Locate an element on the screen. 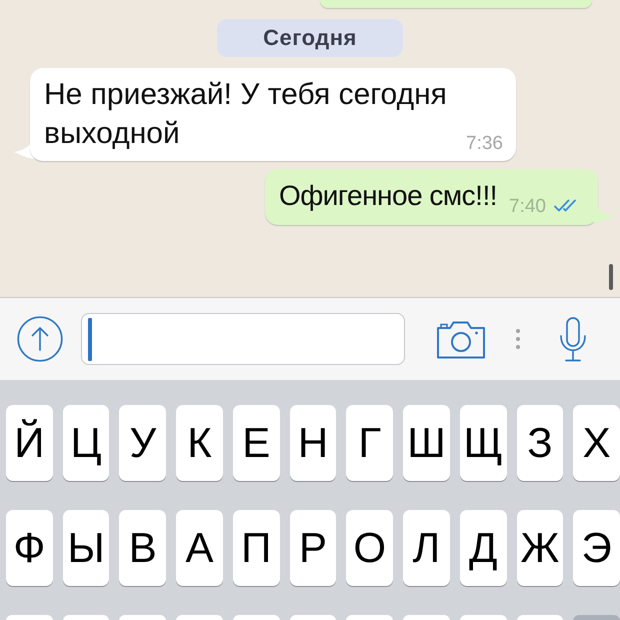 The image size is (620, 620). vertical-dots-icon is located at coordinates (518, 339).